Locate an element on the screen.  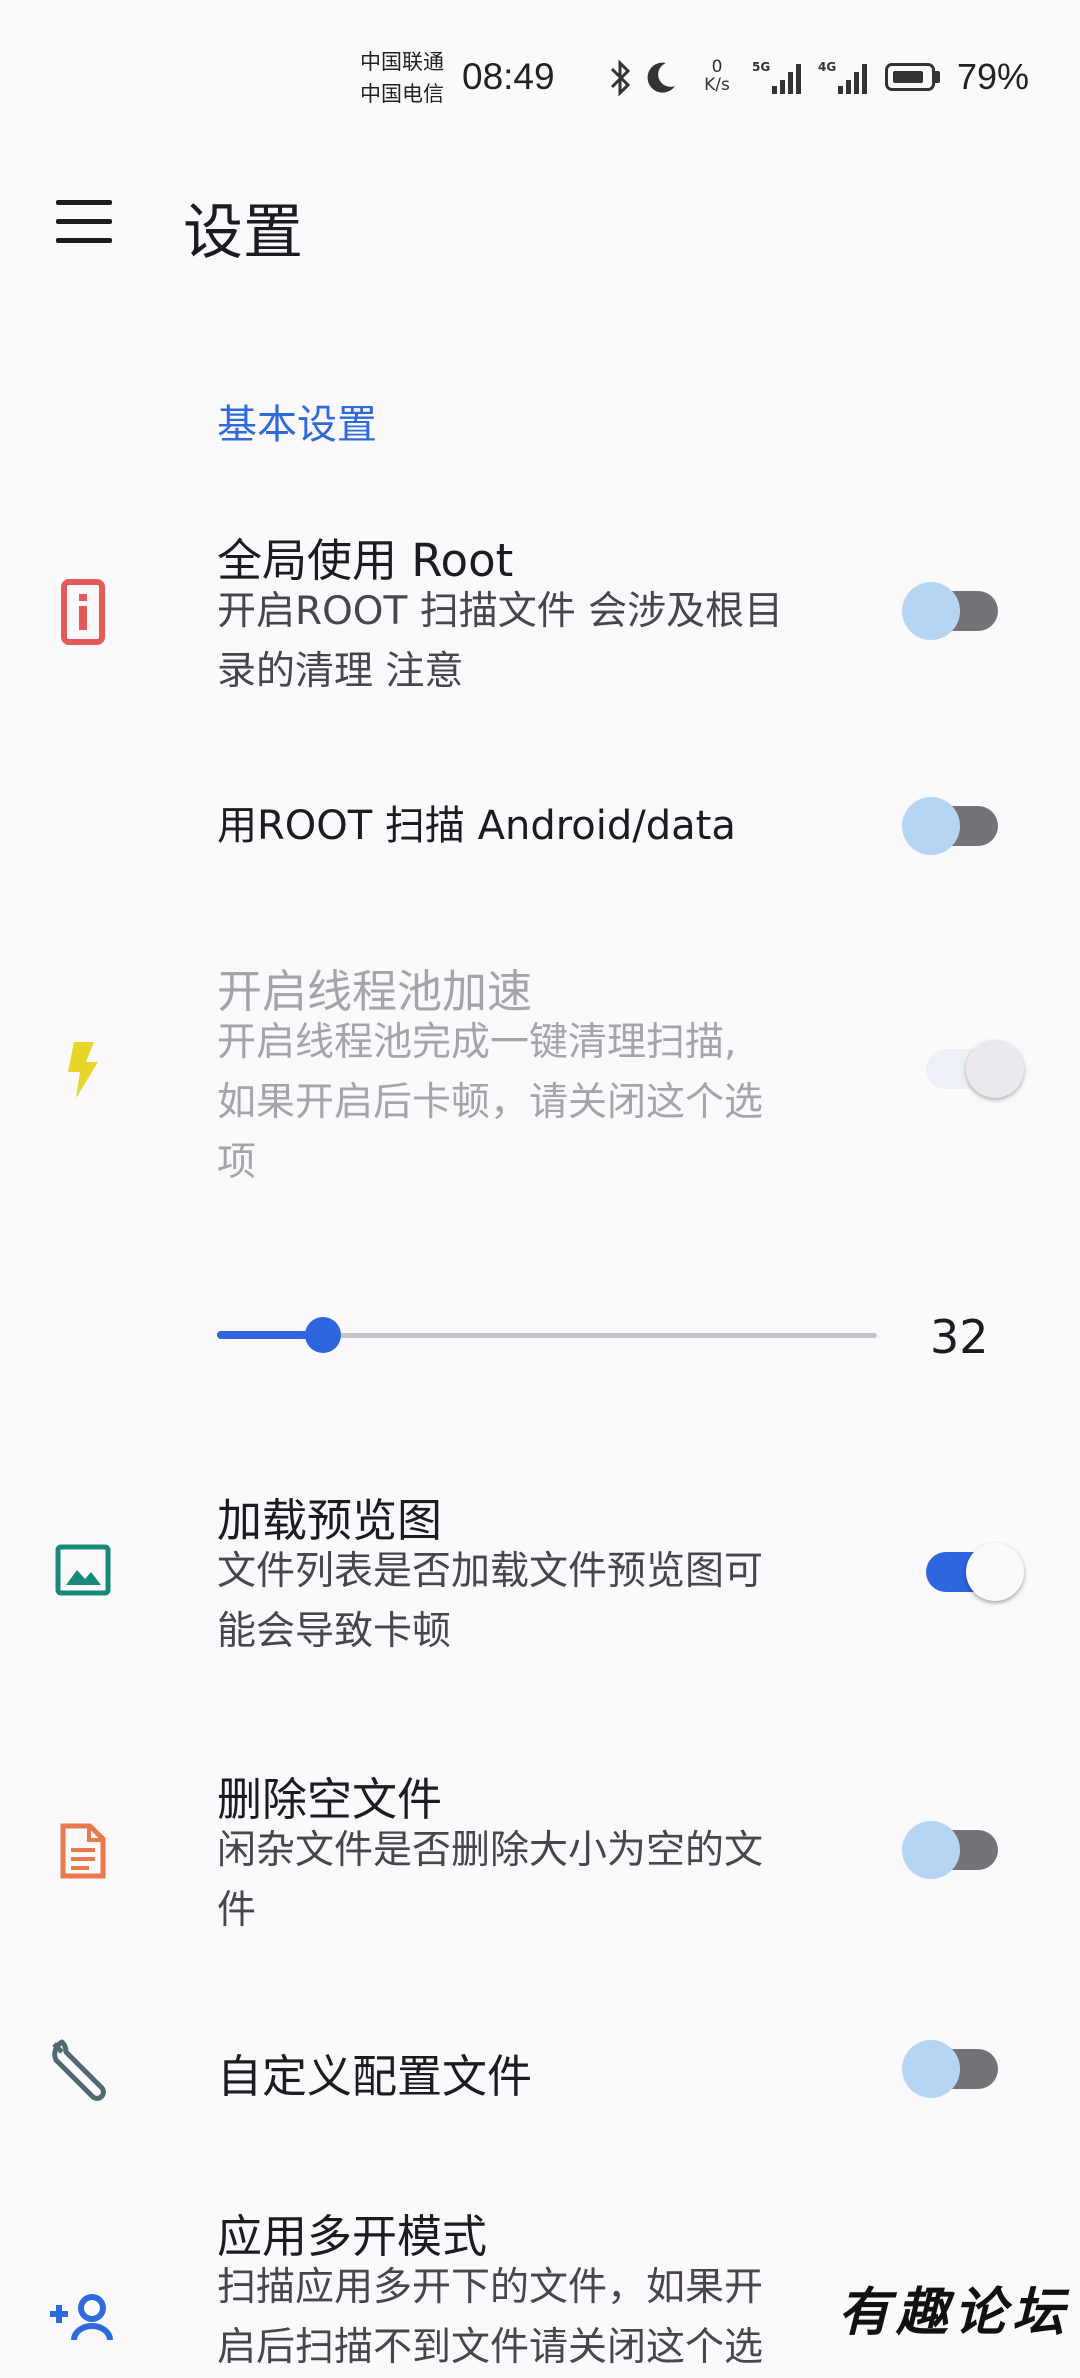
info-icon is located at coordinates (83, 612).